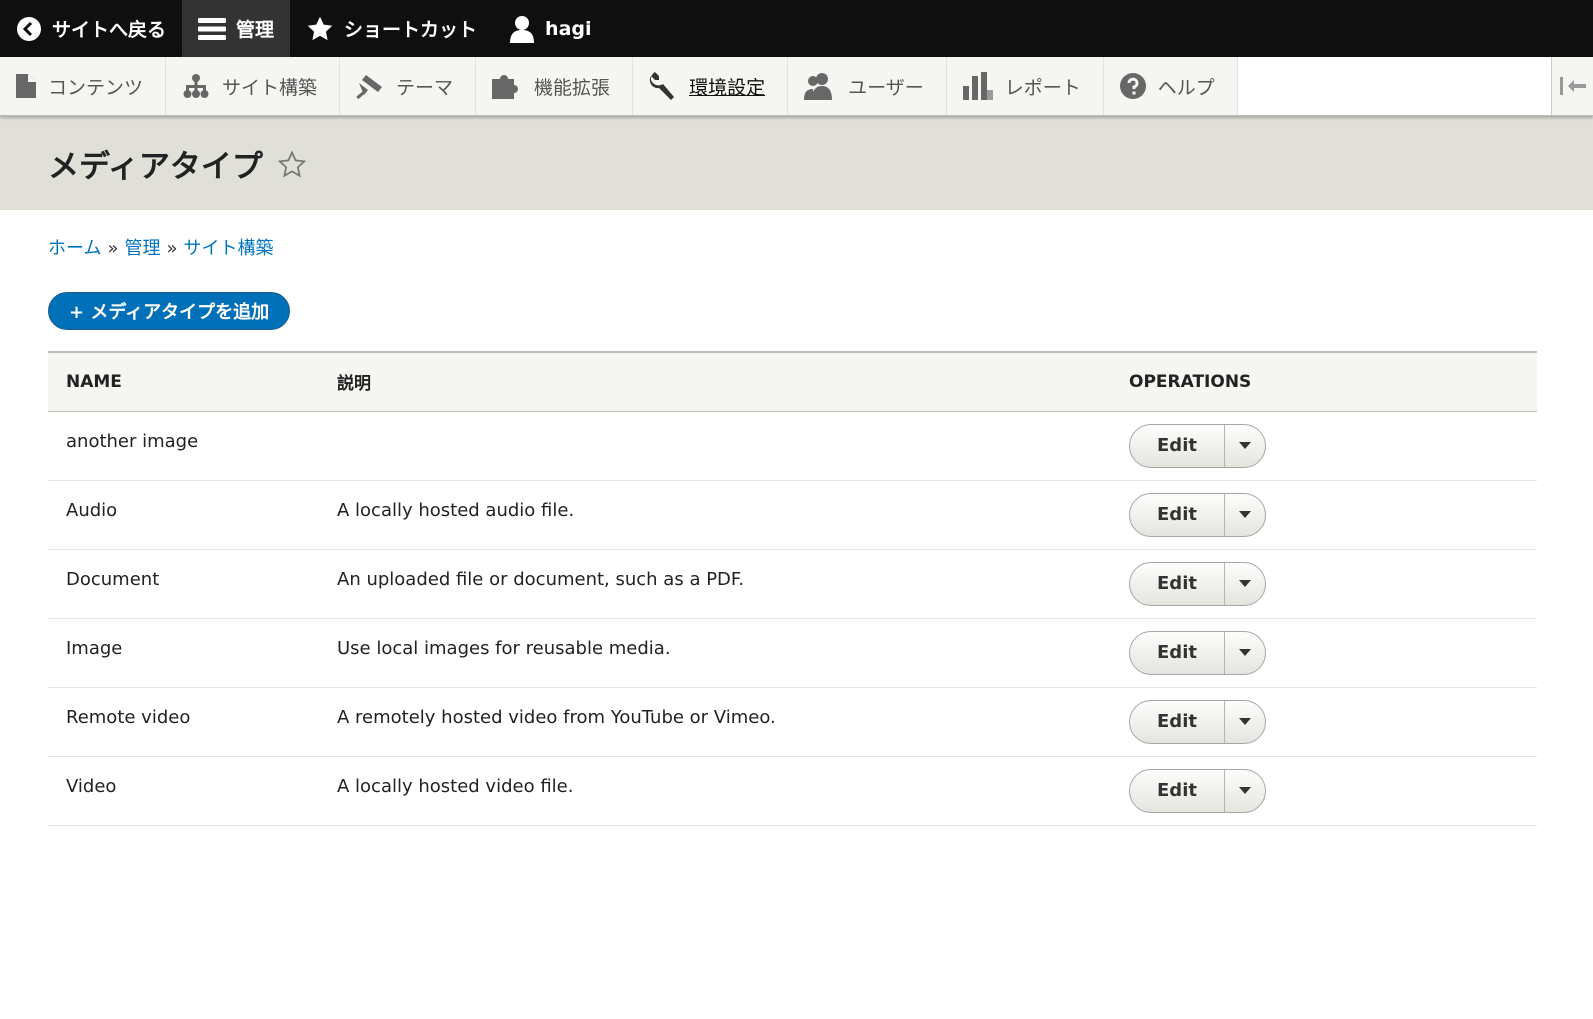 This screenshot has width=1593, height=1019. Describe the element at coordinates (425, 87) in the screenshot. I see `tray-item-label: テーマ` at that location.